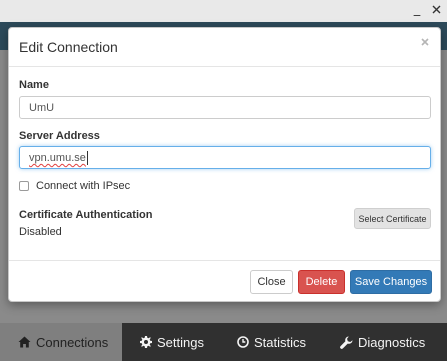  I want to click on window-titlebar: _, so click(223, 11).